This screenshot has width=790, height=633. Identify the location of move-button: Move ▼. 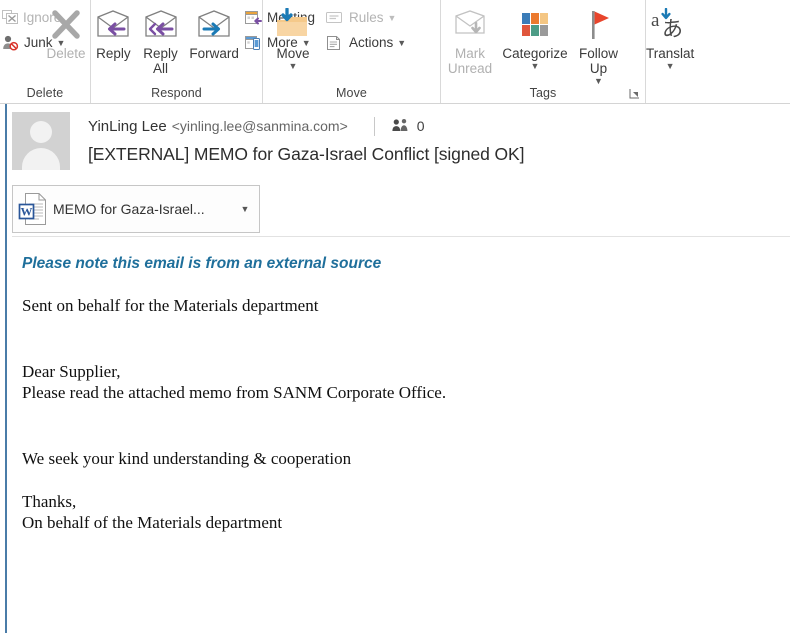
(293, 36).